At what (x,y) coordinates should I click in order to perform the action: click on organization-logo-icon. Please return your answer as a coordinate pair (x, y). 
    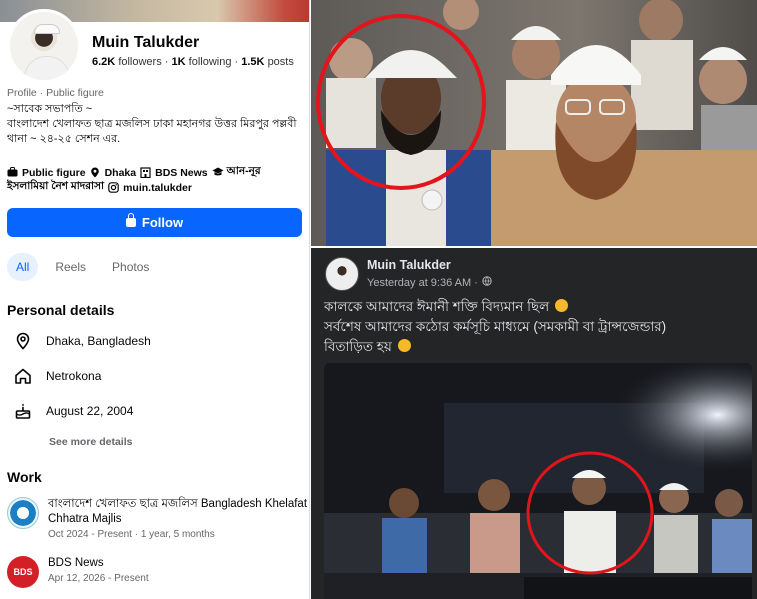
    Looking at the image, I should click on (23, 513).